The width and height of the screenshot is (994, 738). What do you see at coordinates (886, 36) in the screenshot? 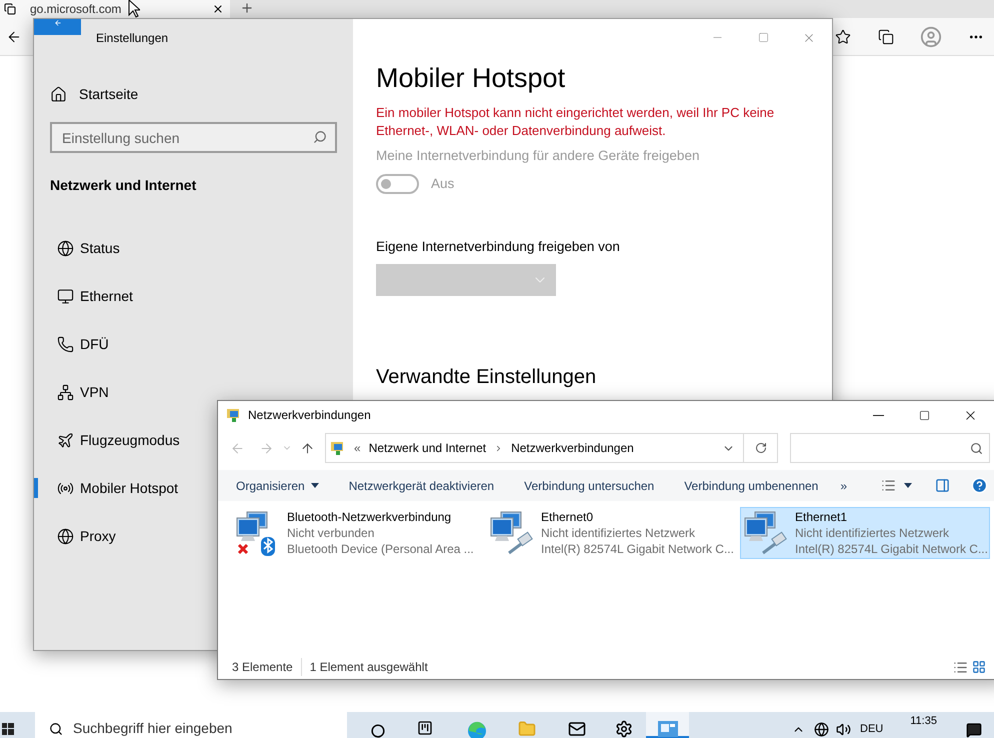
I see `collections-icon` at bounding box center [886, 36].